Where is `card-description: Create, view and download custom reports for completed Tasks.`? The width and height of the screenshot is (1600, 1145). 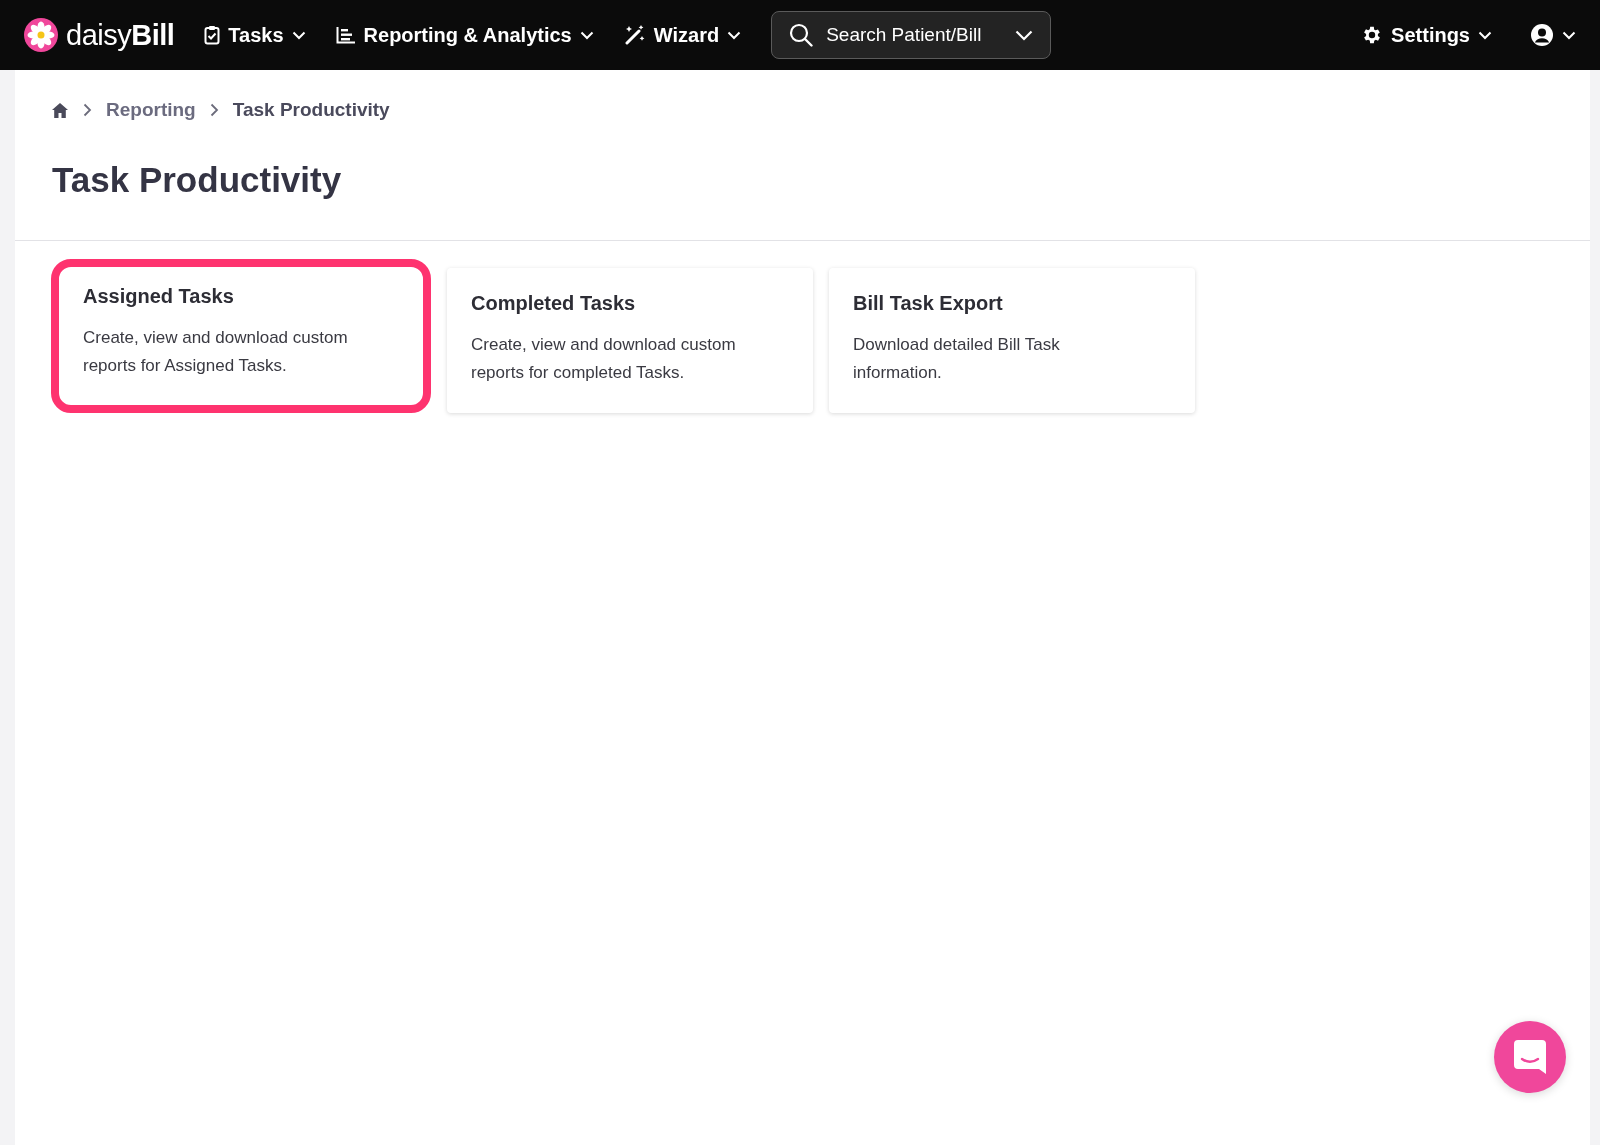
card-description: Create, view and download custom reports for completed Tasks. is located at coordinates (604, 359).